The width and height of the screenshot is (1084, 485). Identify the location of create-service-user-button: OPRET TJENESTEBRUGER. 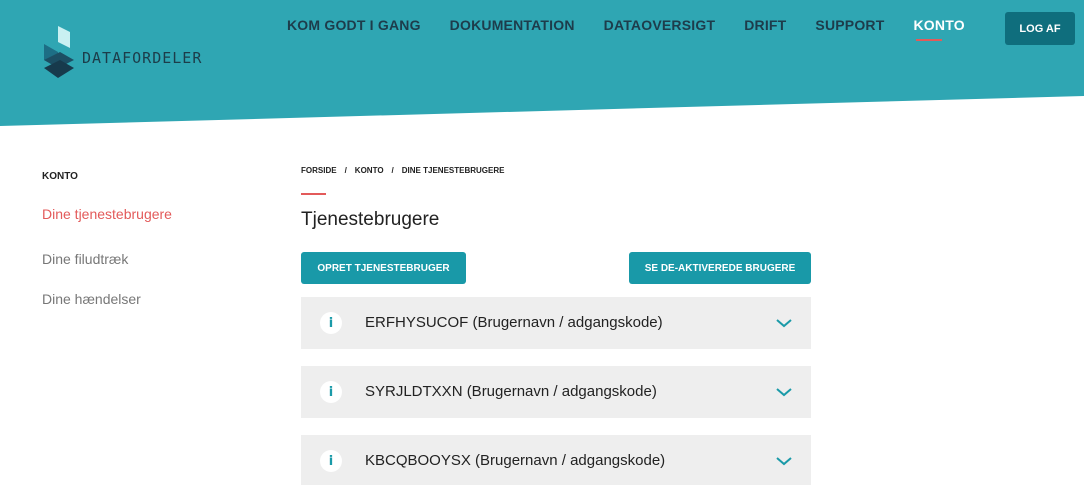
(383, 268).